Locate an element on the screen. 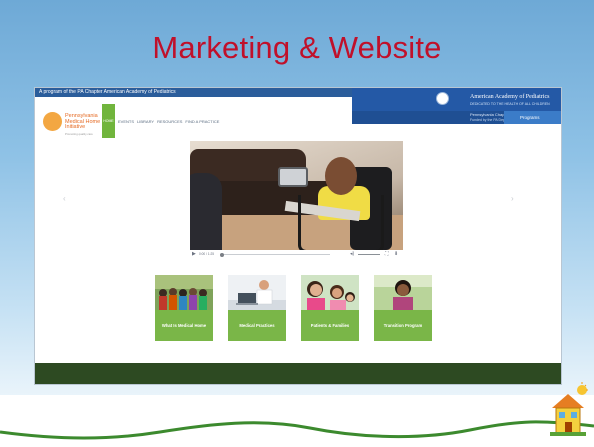 Image resolution: width=594 pixels, height=447 pixels. doctor-photo is located at coordinates (257, 292).